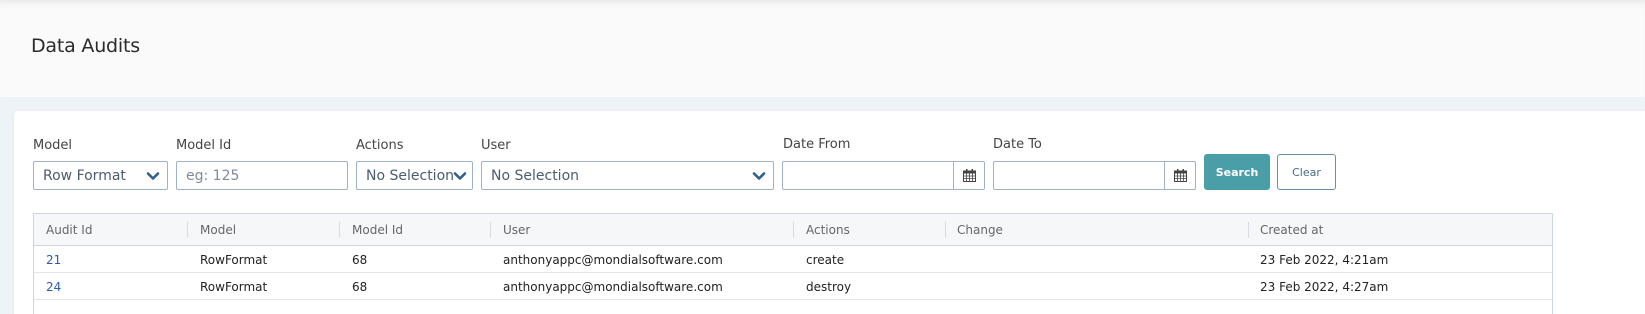 The width and height of the screenshot is (1645, 314). Describe the element at coordinates (980, 230) in the screenshot. I see `column-header-change: Change` at that location.